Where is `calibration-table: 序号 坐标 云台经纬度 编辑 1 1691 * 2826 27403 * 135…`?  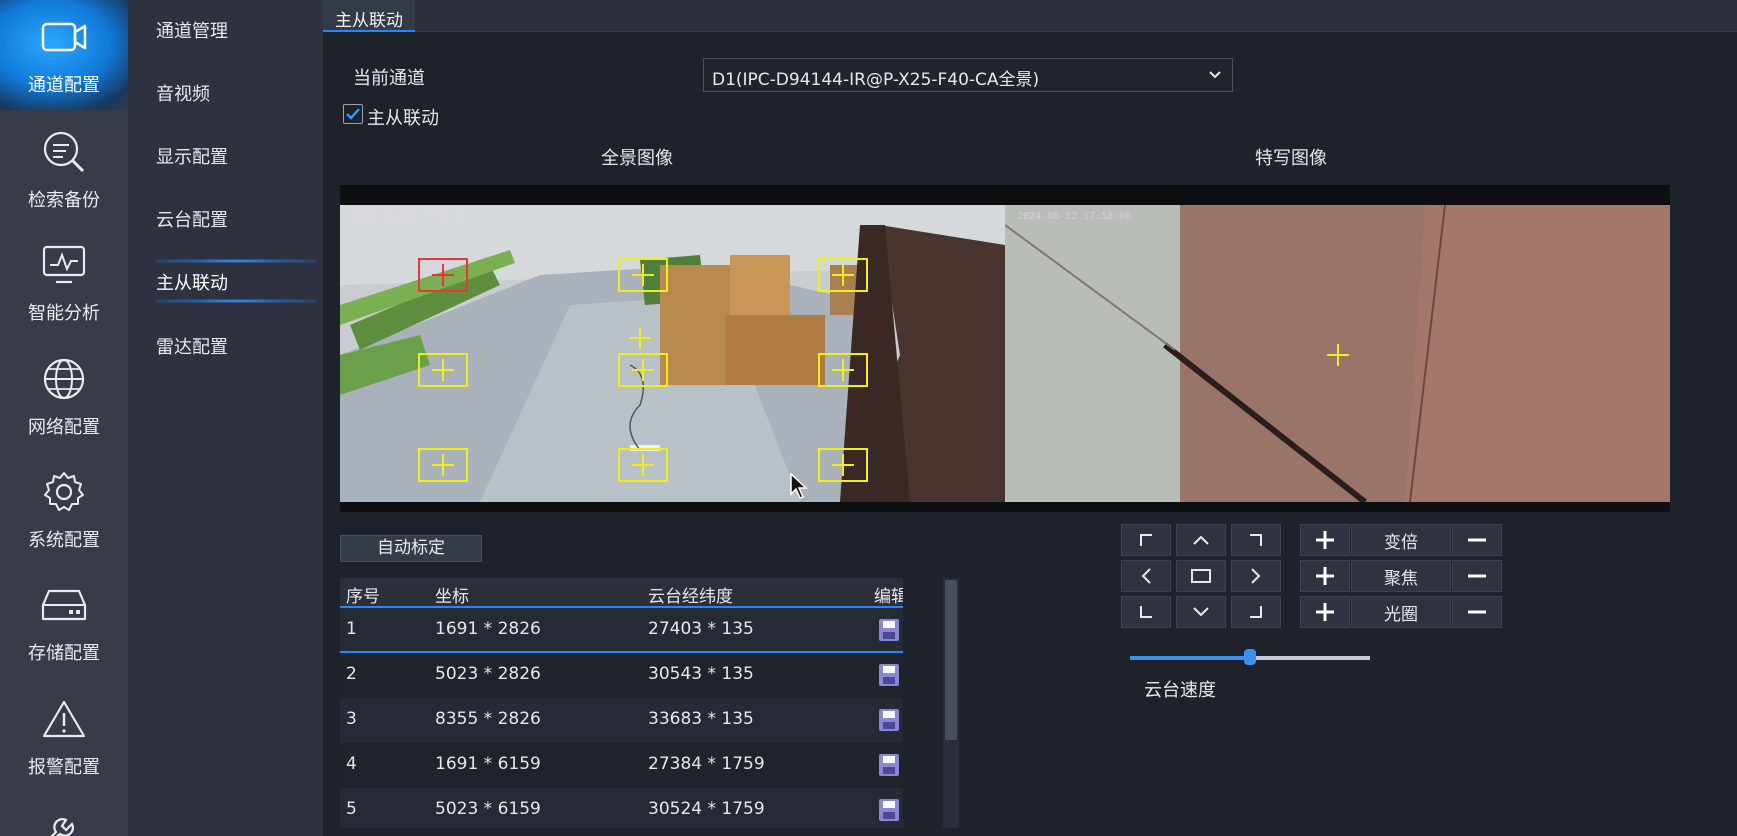 calibration-table: 序号 坐标 云台经纬度 编辑 1 1691 * 2826 27403 * 135… is located at coordinates (621, 703).